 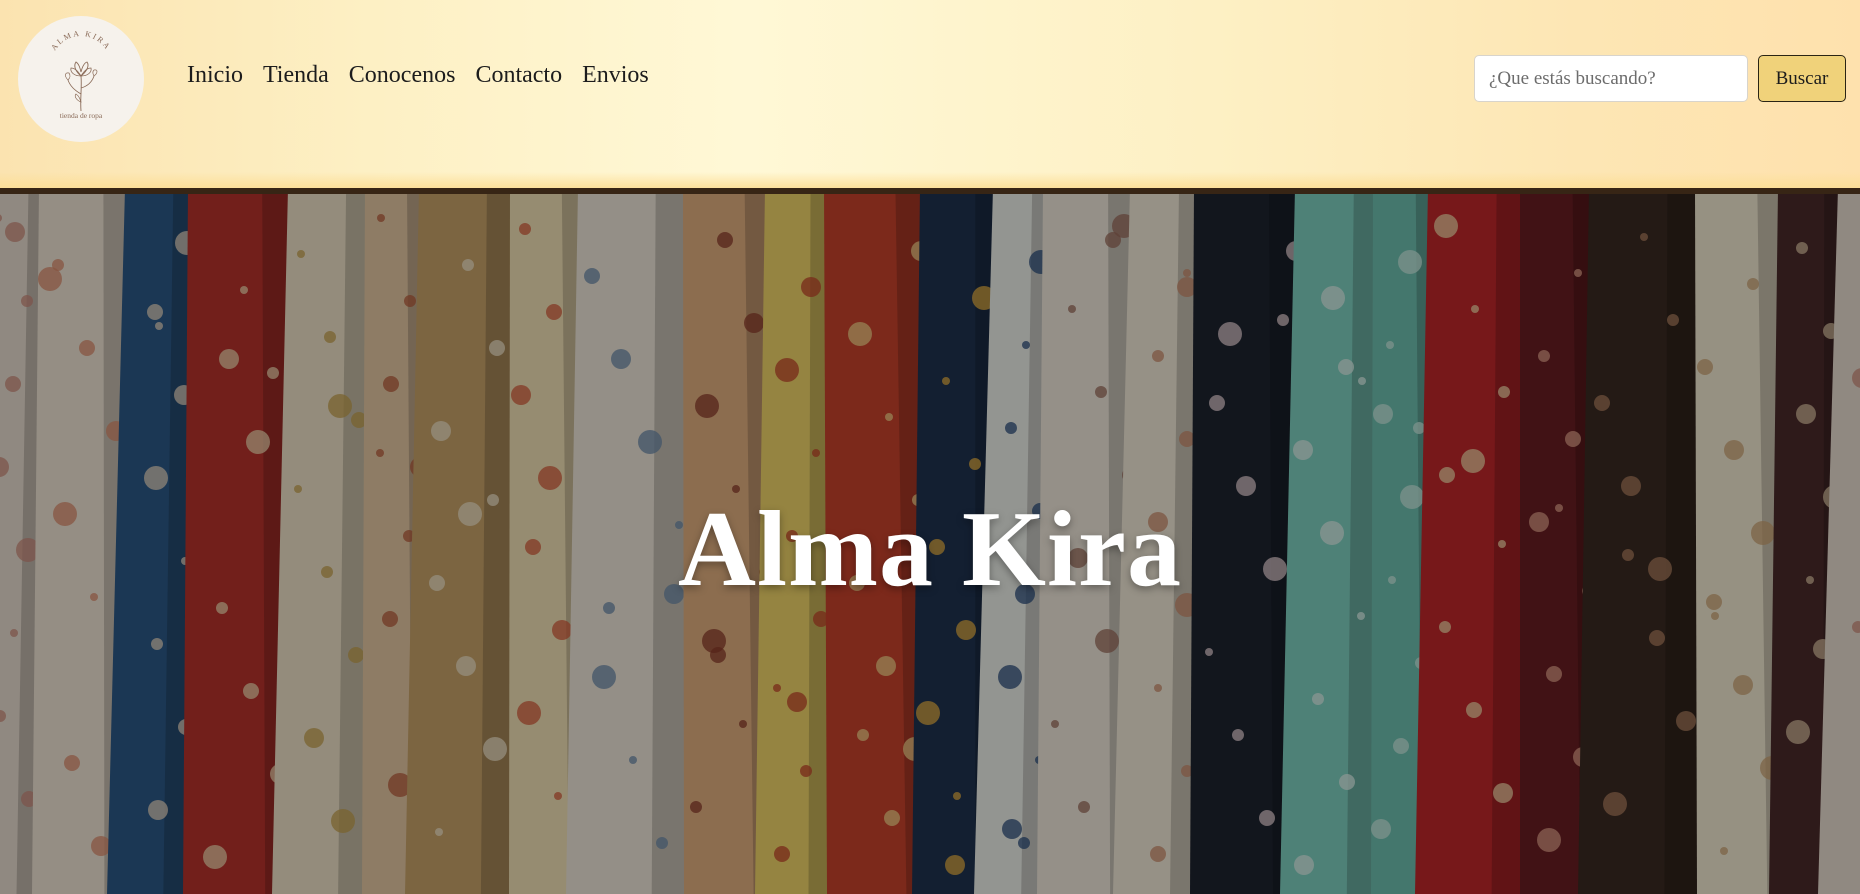 I want to click on search-input, so click(x=1611, y=78).